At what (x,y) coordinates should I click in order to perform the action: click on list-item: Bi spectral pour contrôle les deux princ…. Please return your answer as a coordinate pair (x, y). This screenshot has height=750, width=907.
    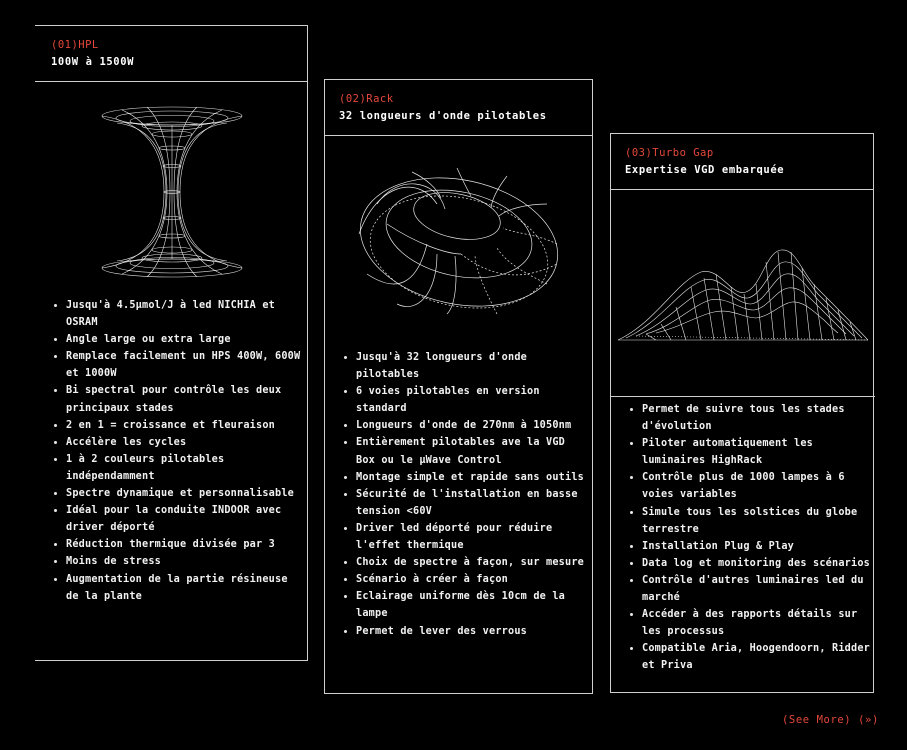
    Looking at the image, I should click on (177, 399).